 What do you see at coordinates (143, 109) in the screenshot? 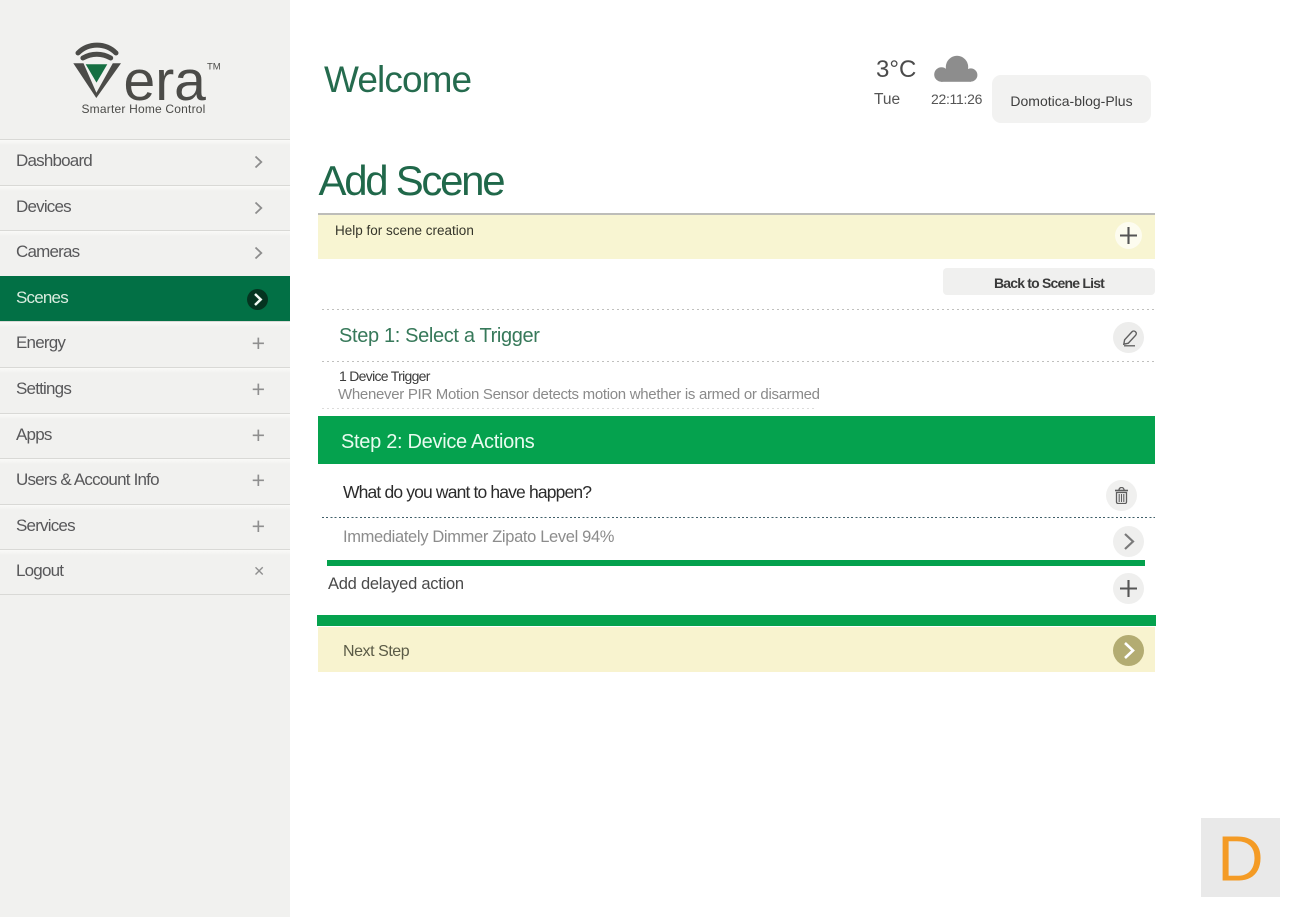
I see `svg-text: Smarter Home Control` at bounding box center [143, 109].